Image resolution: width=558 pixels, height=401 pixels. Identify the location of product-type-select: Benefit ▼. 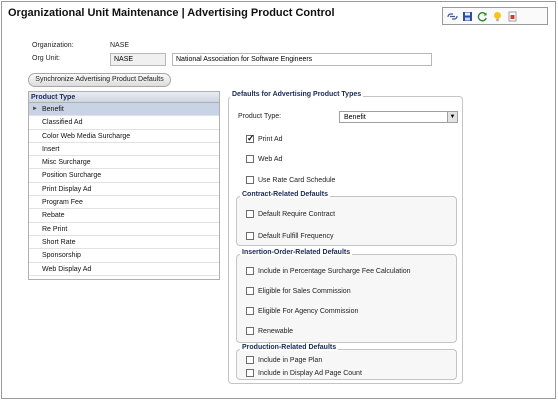
(398, 117).